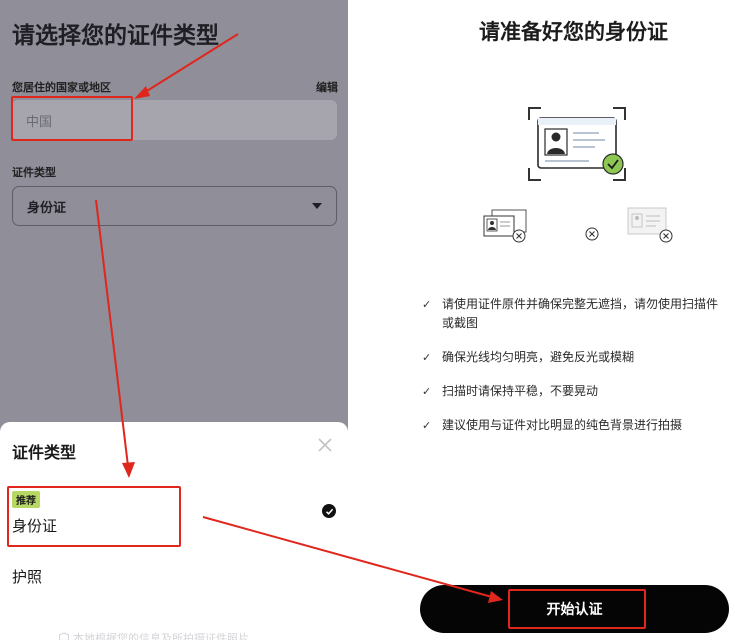  I want to click on country-label: 您居住的国家或地区, so click(61, 87).